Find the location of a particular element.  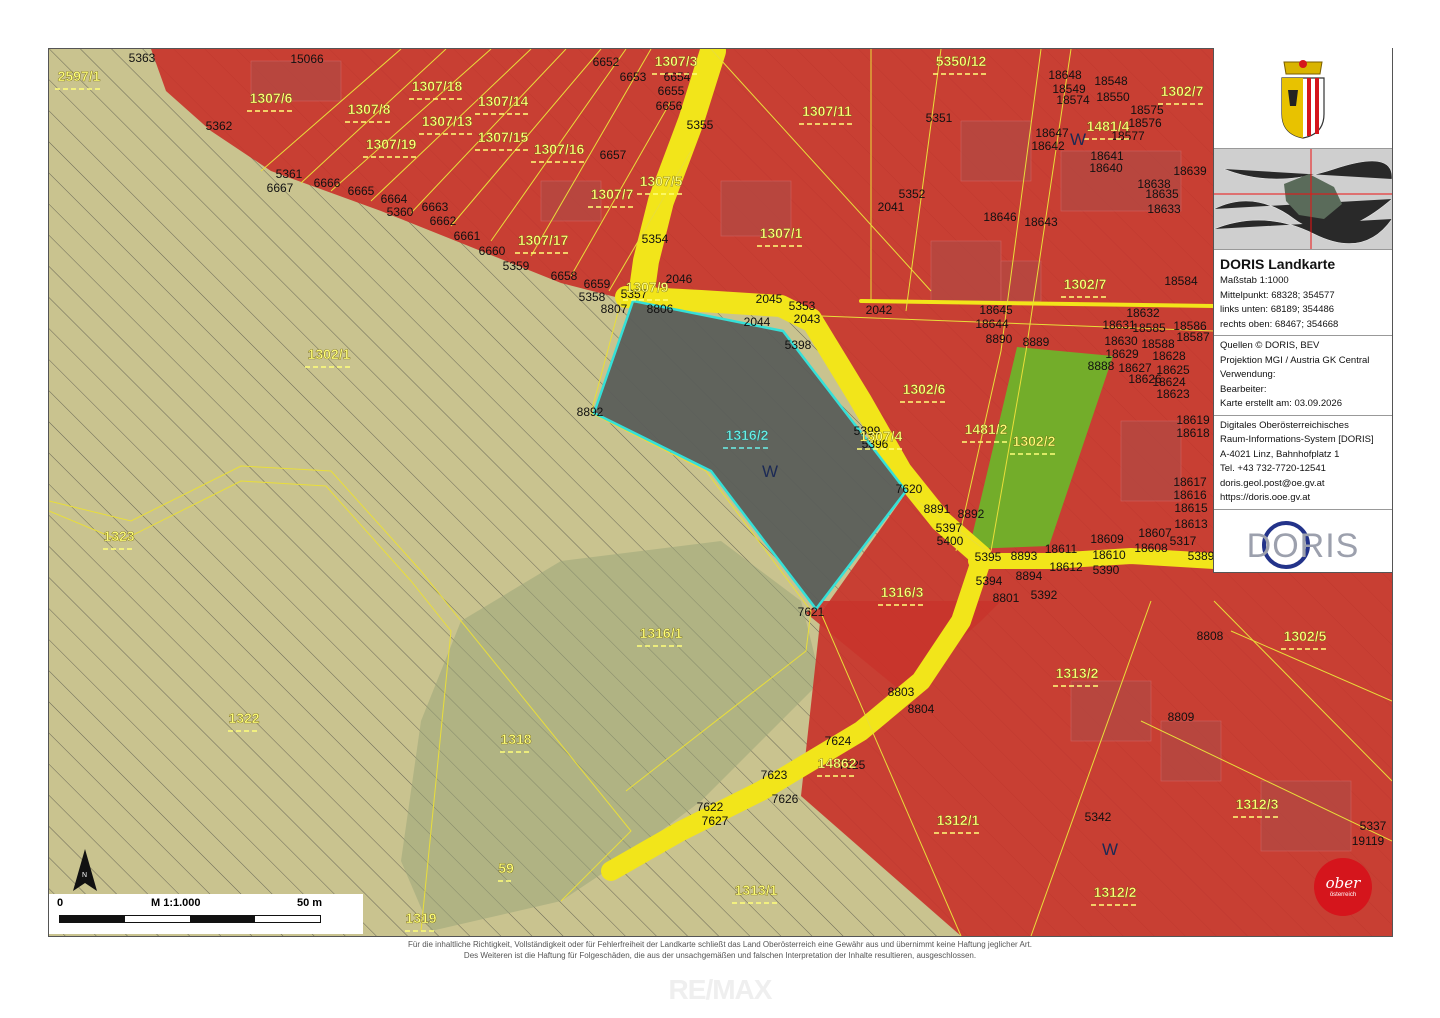

legend-usage: Verwendung: is located at coordinates (1248, 374).